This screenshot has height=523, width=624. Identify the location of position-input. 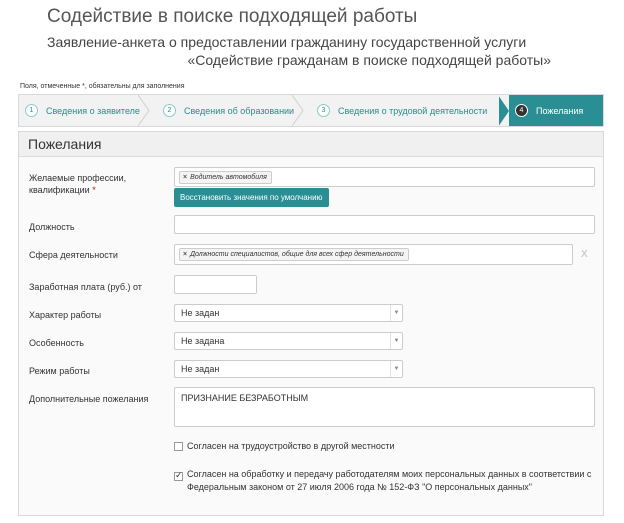
(384, 224).